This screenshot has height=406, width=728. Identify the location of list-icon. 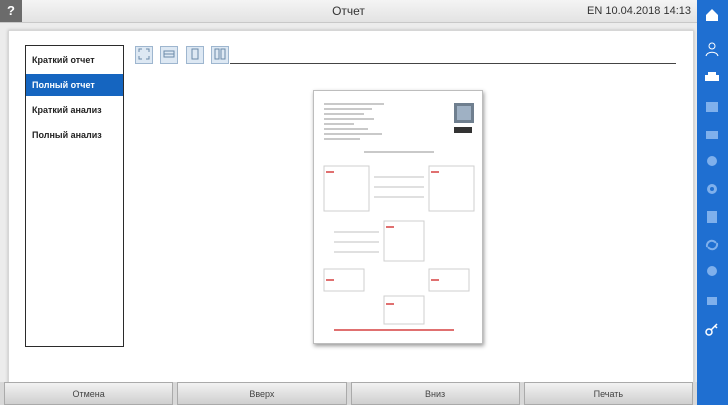
(712, 107).